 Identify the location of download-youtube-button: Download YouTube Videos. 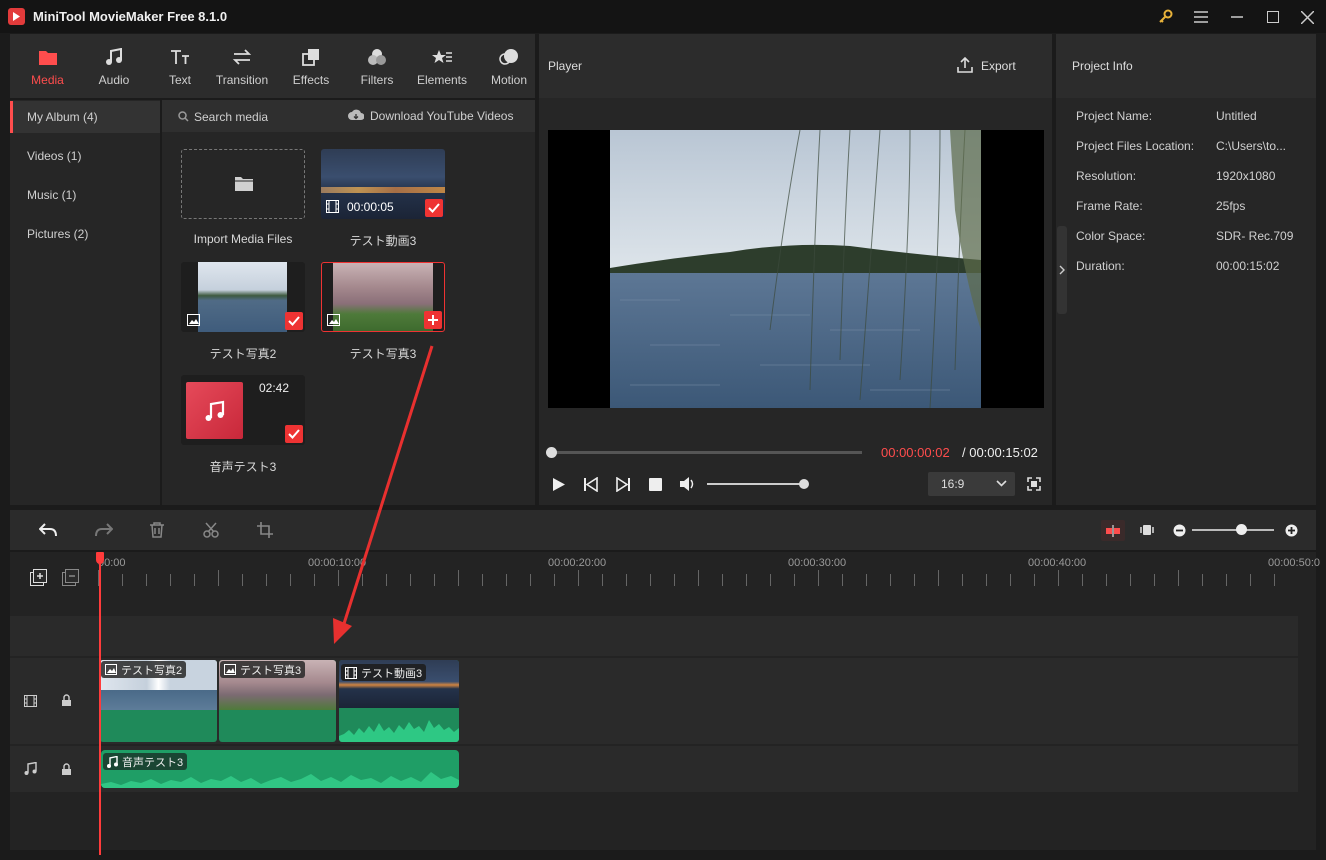
(441, 116).